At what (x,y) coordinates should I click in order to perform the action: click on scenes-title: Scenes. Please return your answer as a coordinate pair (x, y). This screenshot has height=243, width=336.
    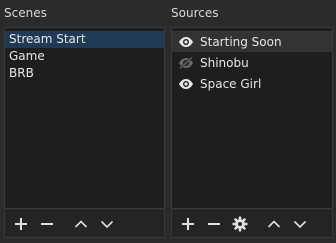
    Looking at the image, I should click on (25, 13).